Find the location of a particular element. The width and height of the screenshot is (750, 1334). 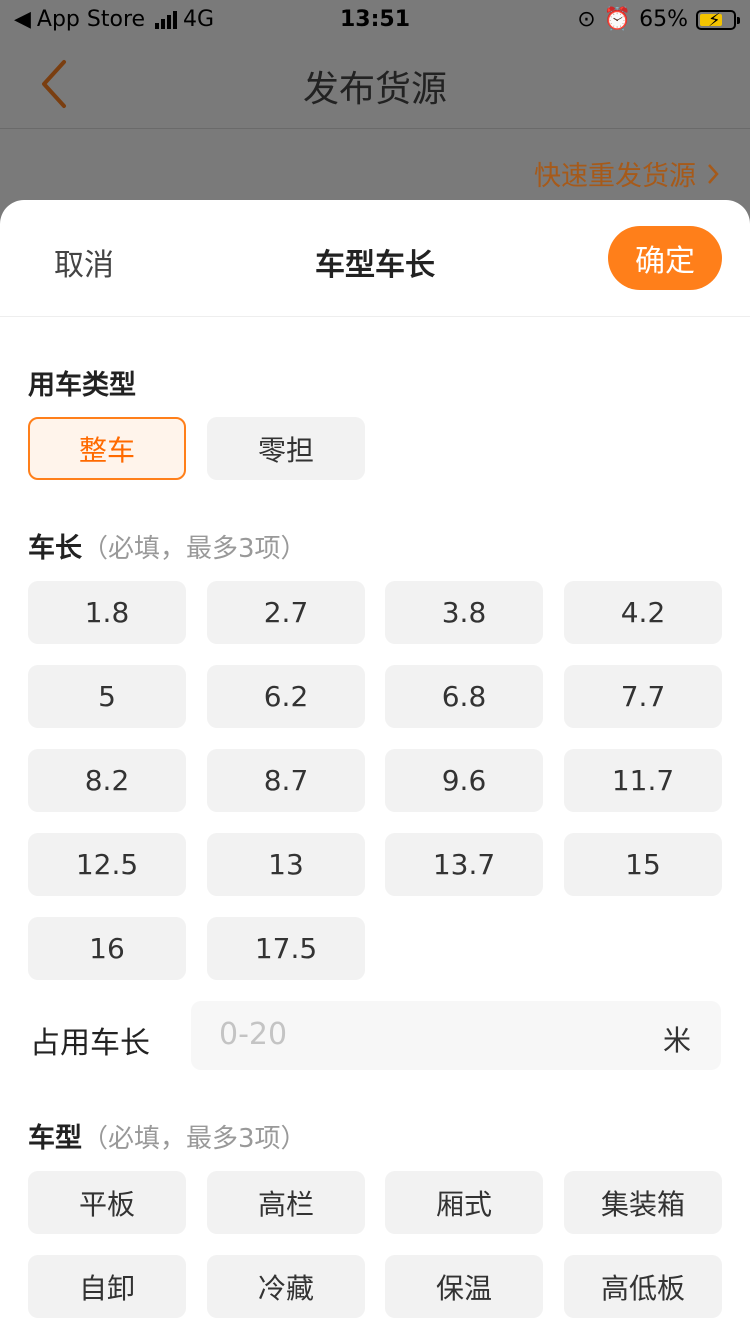

vehicle-type-label: 车型（必填，最多3项） is located at coordinates (167, 1135).